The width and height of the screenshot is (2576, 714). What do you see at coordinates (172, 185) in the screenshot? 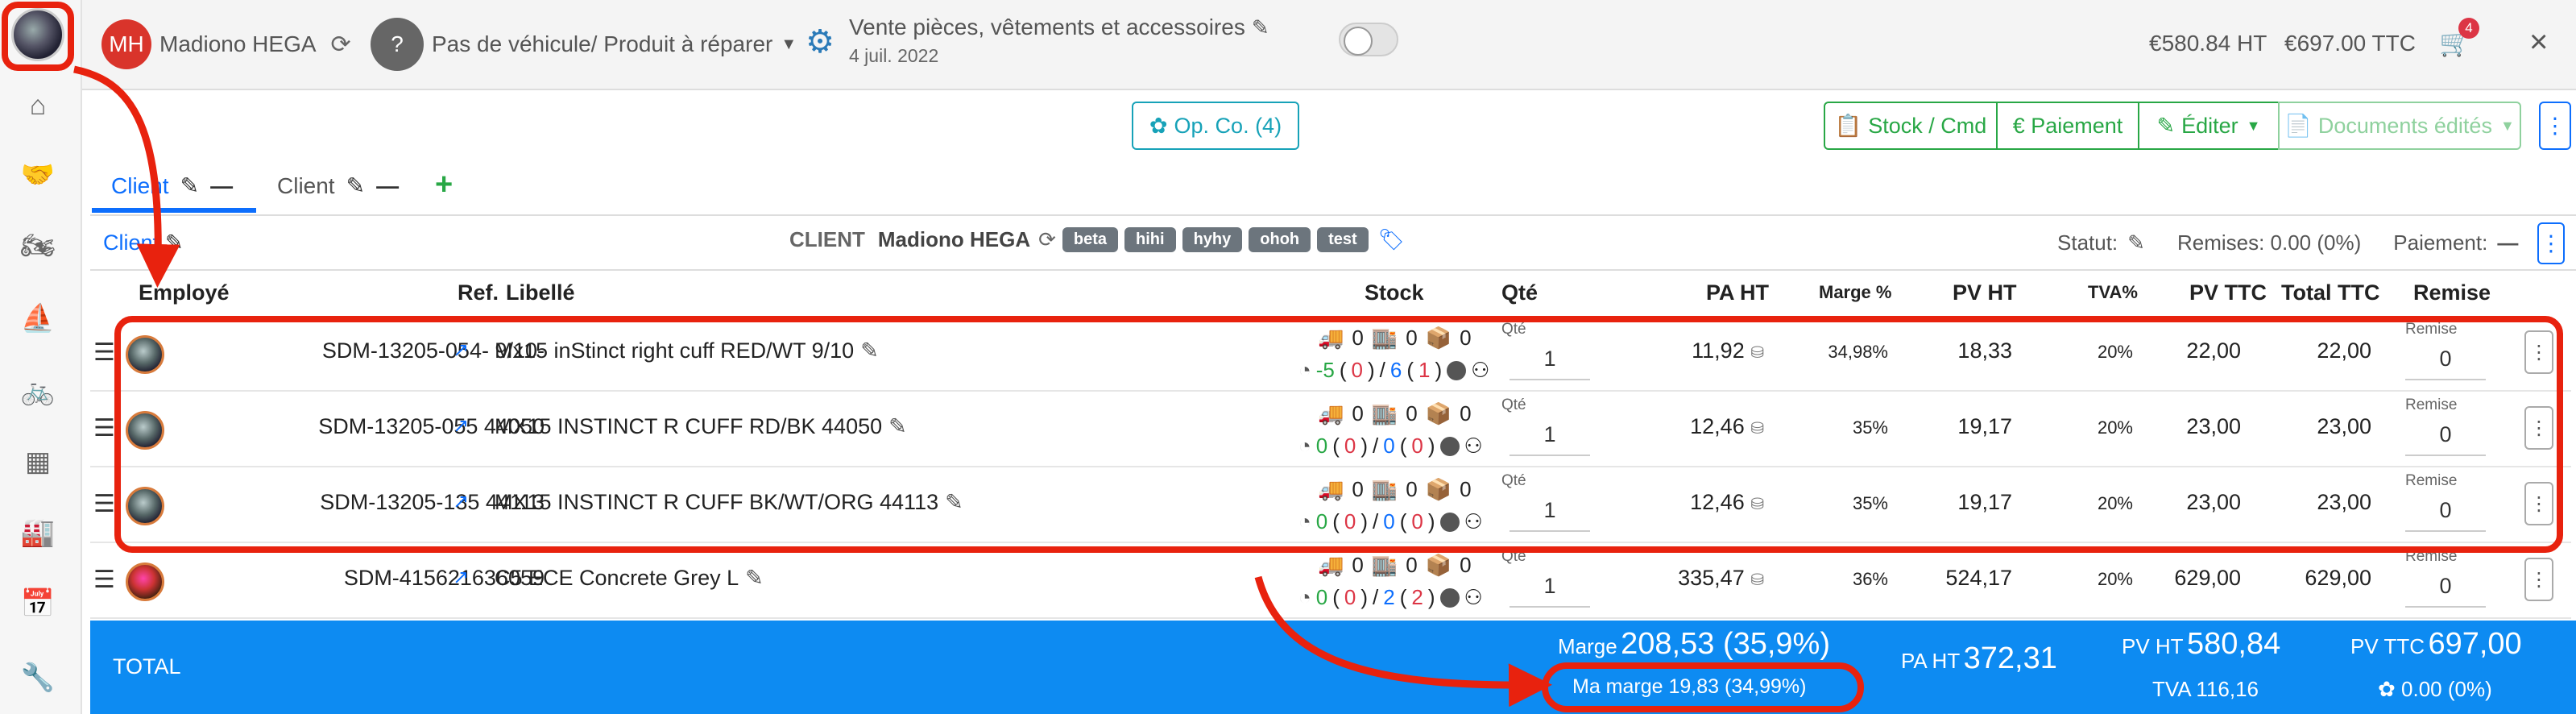
I see `tab-client-1: Client ✎ —` at bounding box center [172, 185].